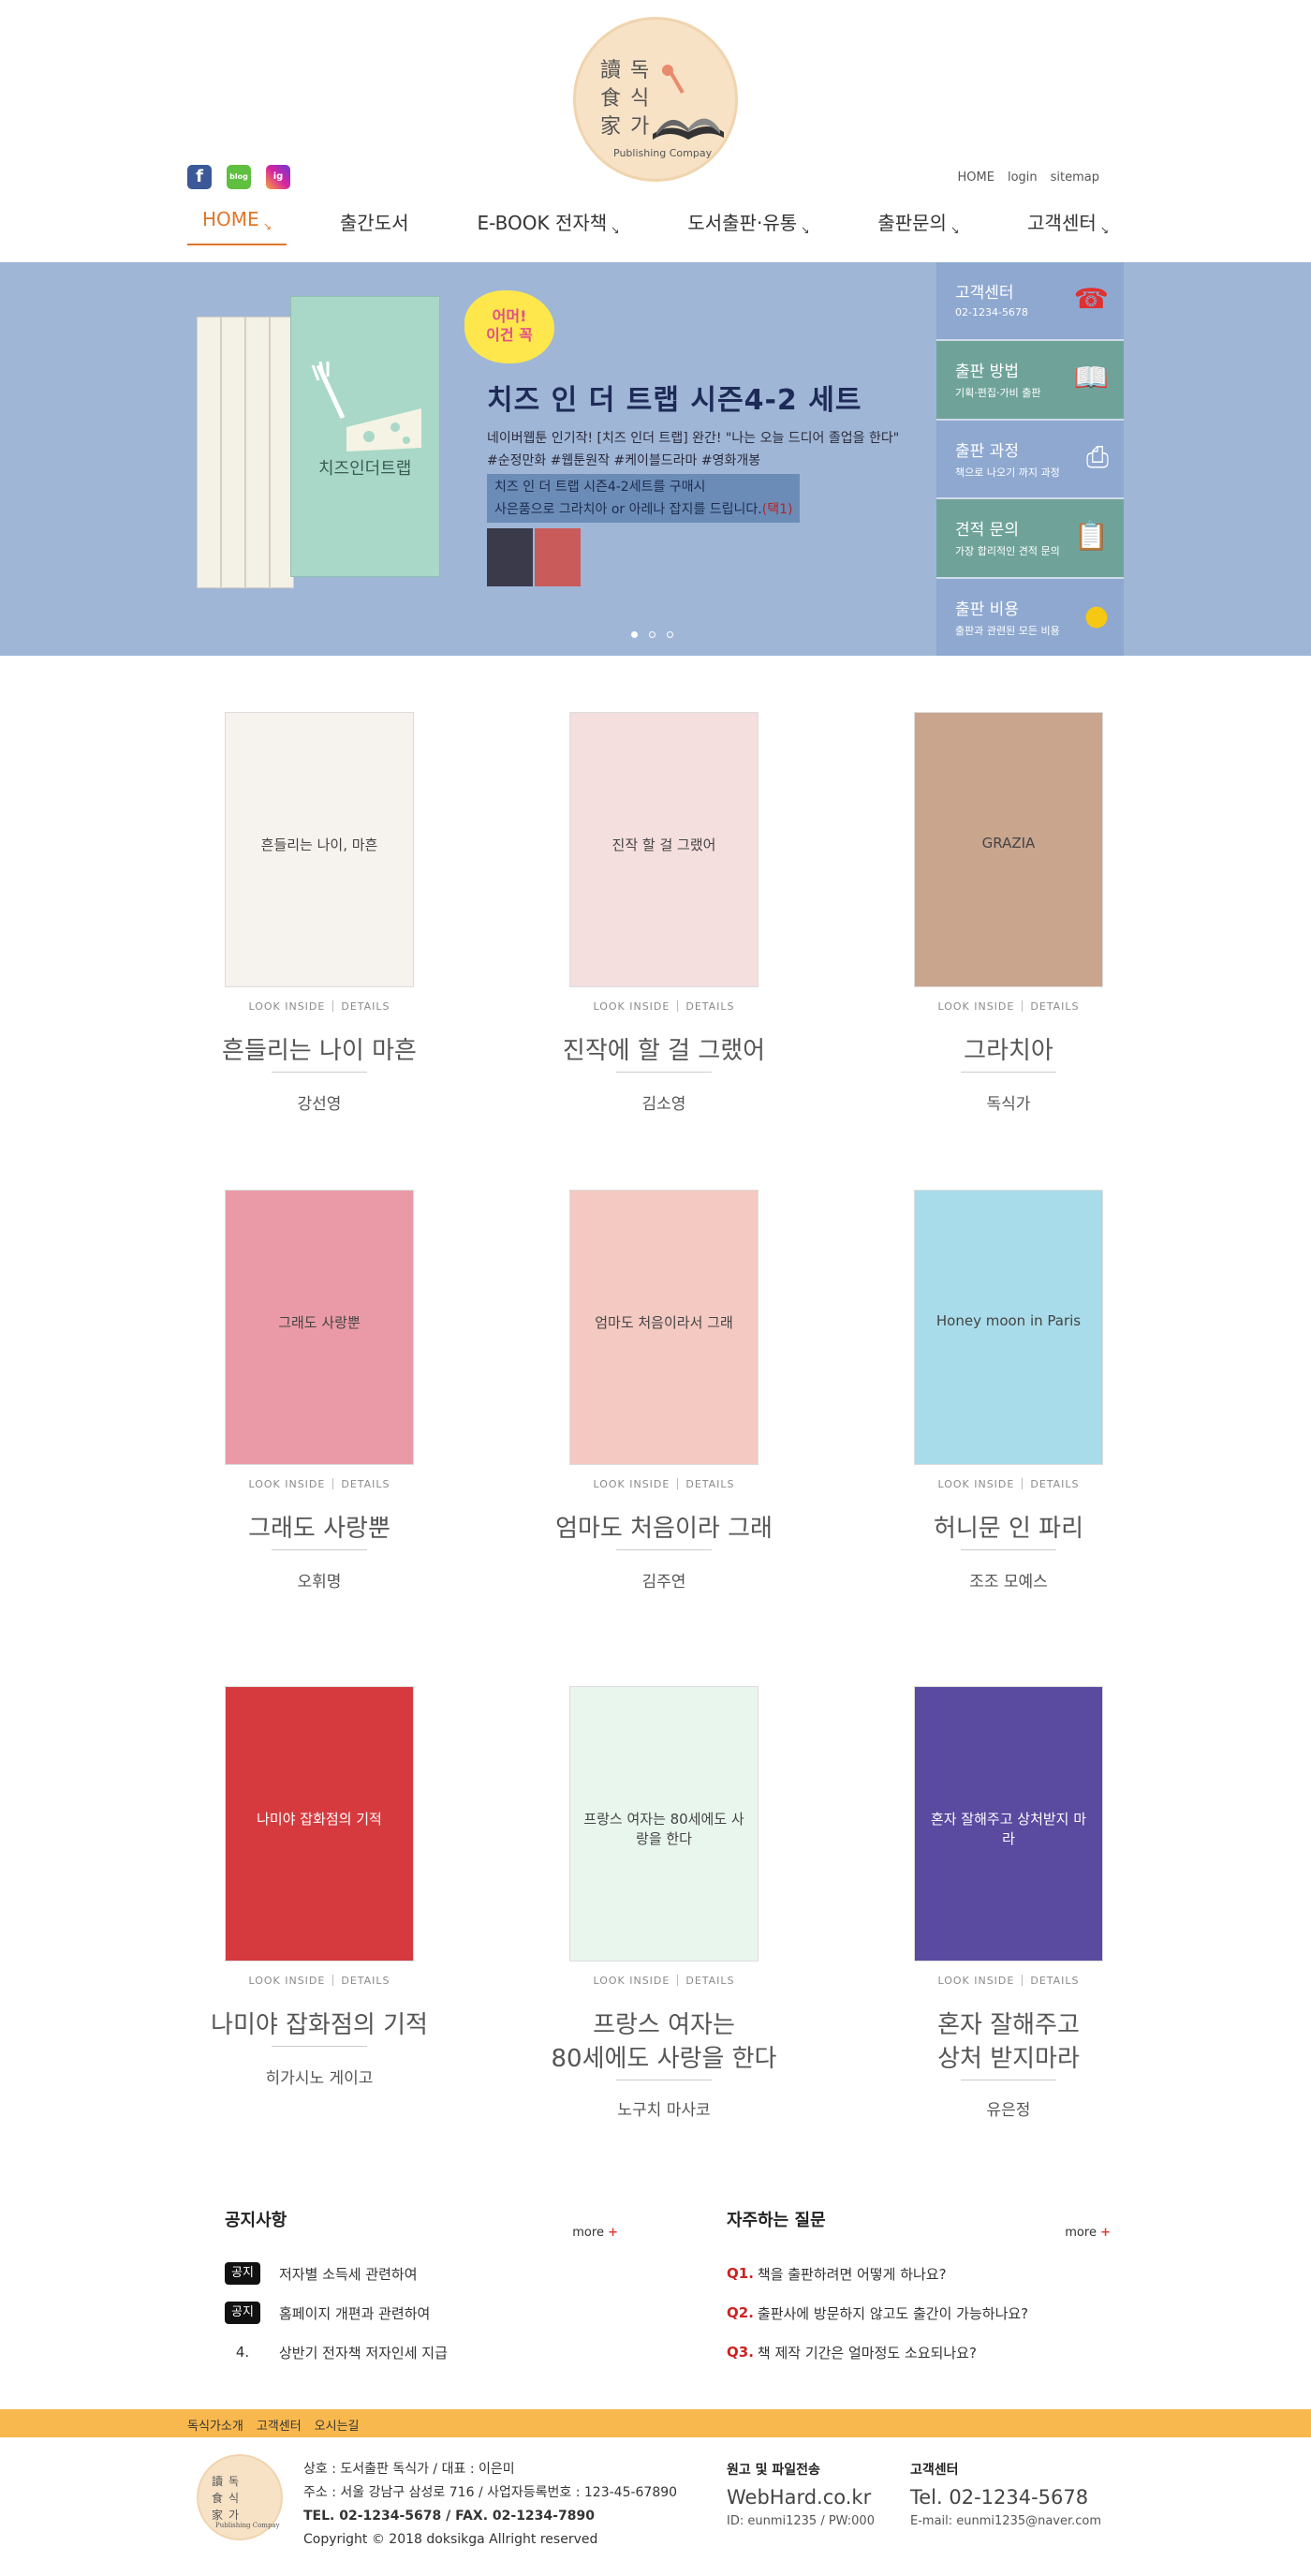 The height and width of the screenshot is (2576, 1311). Describe the element at coordinates (1062, 223) in the screenshot. I see `nav-support-label: 고객센터` at that location.